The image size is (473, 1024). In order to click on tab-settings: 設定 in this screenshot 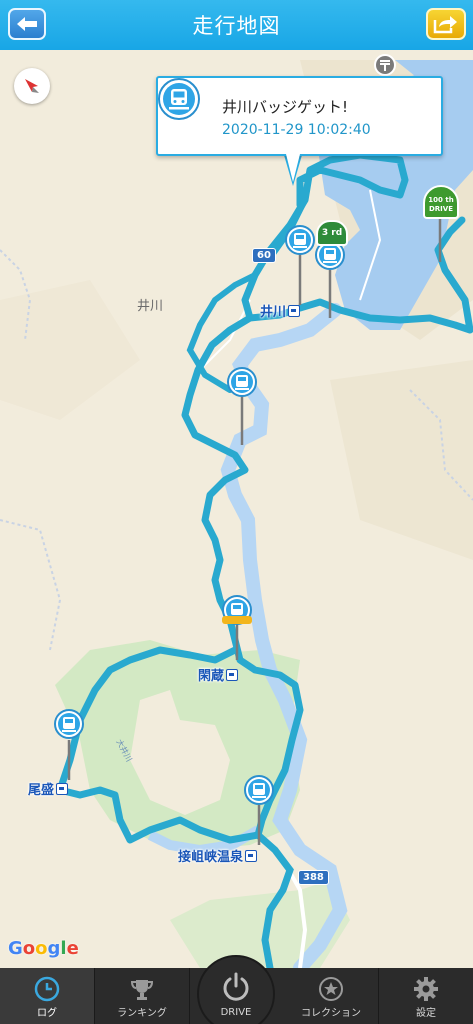, I will do `click(426, 996)`.